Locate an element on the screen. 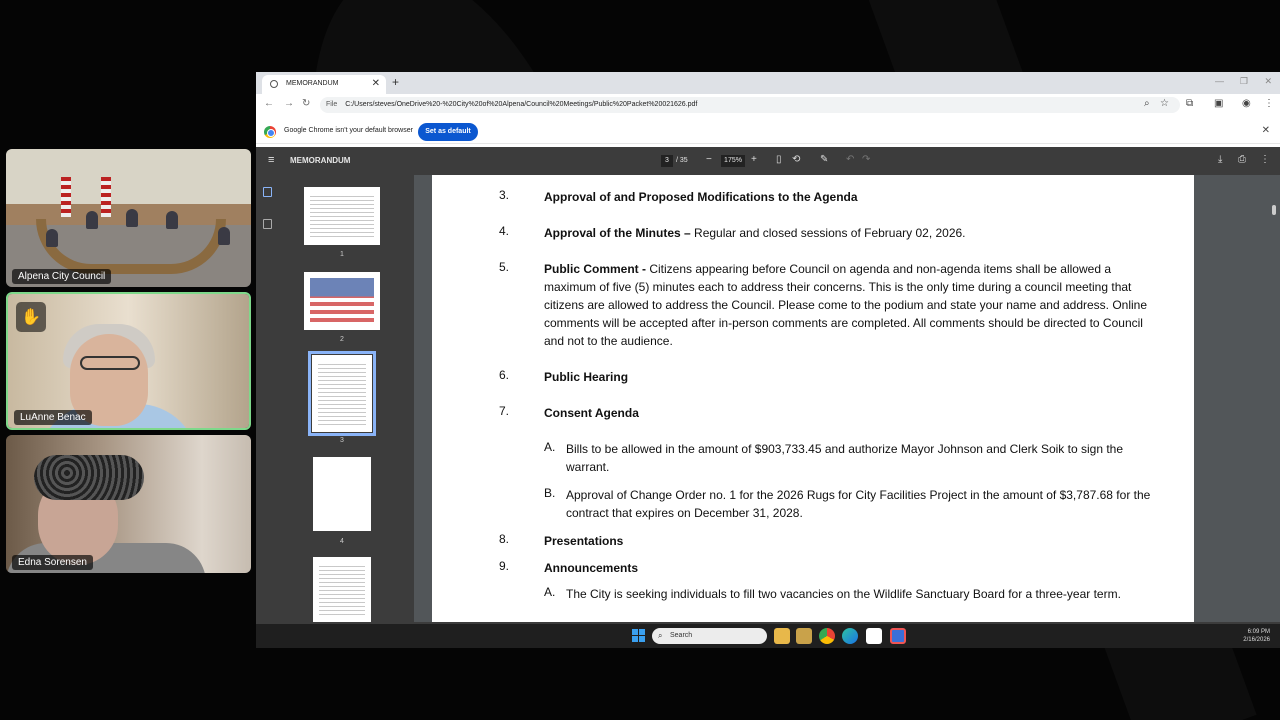 This screenshot has height=720, width=1280. video-tile-council: Alpena City Council is located at coordinates (128, 218).